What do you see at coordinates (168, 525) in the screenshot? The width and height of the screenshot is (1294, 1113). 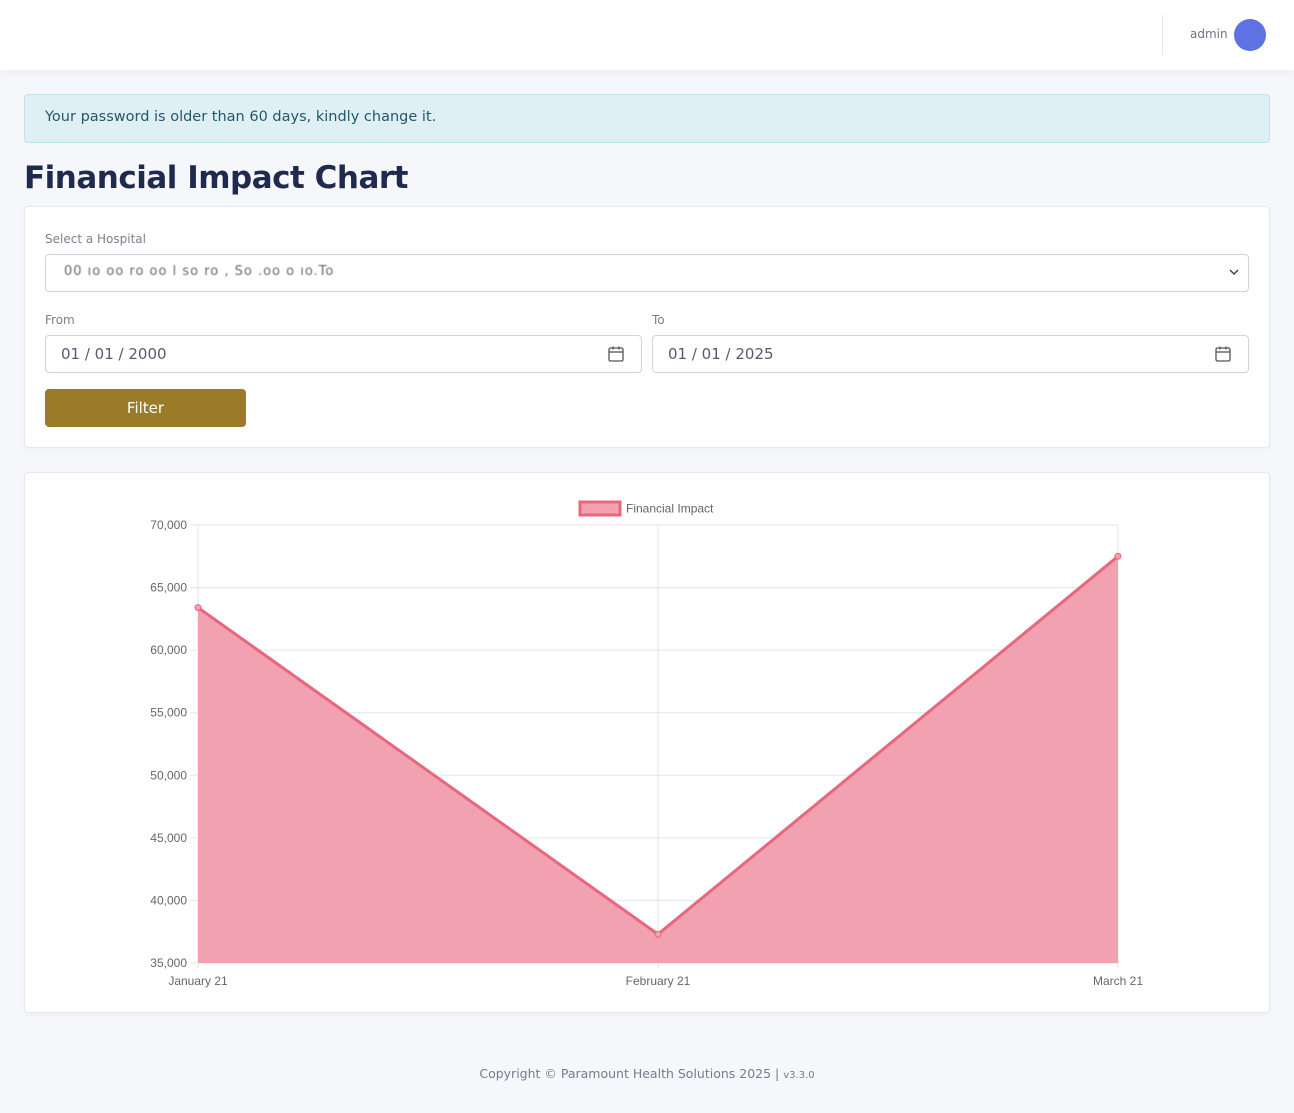 I see `y-tick-label: 70,000` at bounding box center [168, 525].